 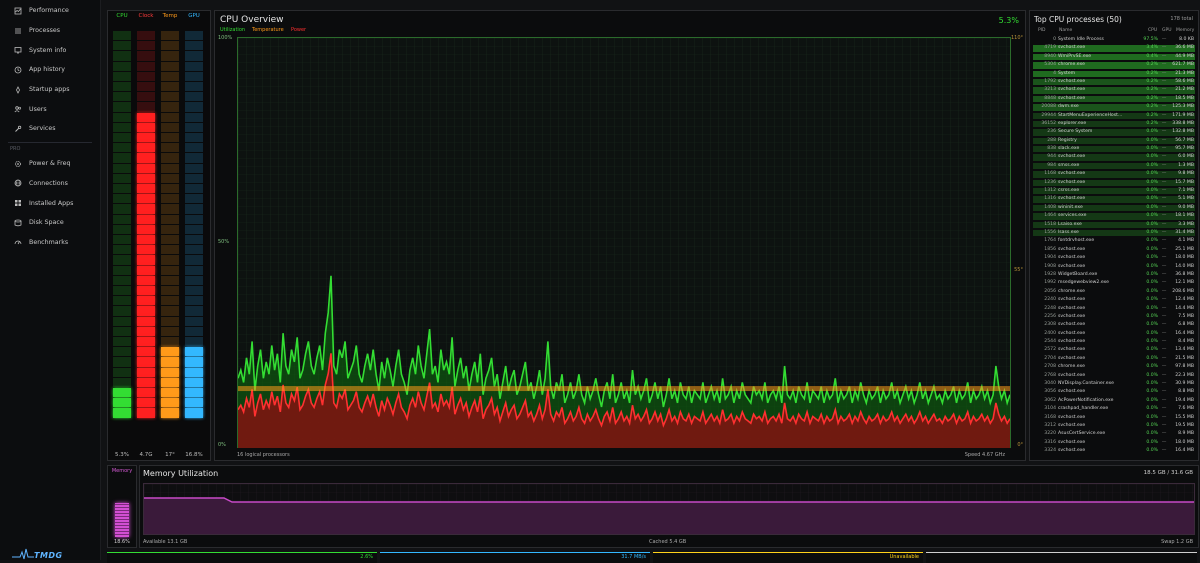 What do you see at coordinates (50, 31) in the screenshot?
I see `sidebar-item-processes: Processes` at bounding box center [50, 31].